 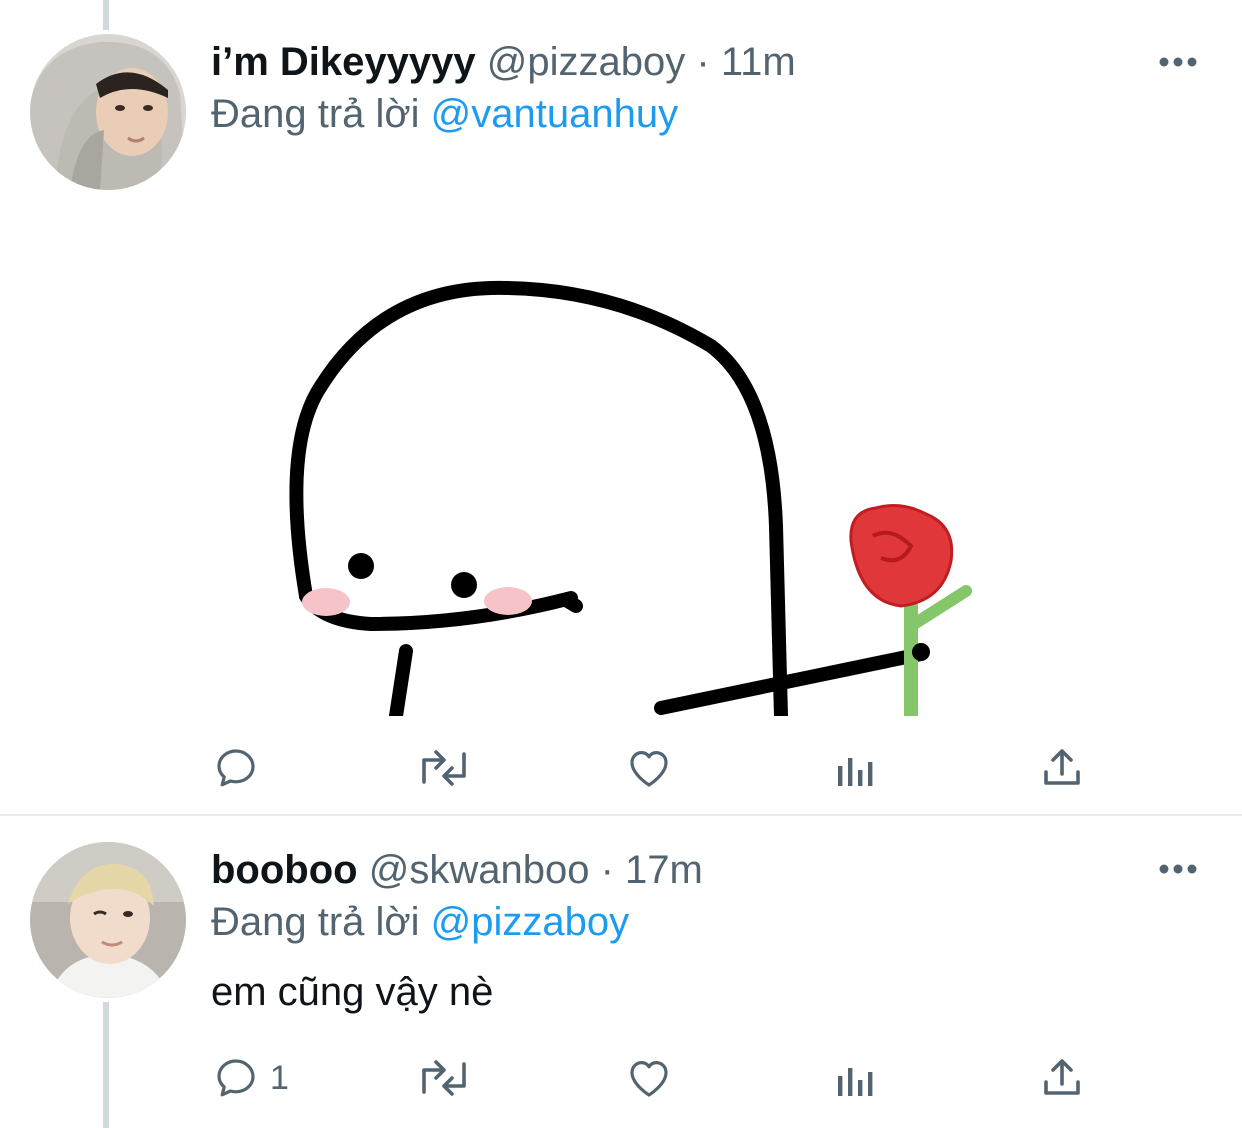 I want to click on tweet-text: em cũng vậy nè, so click(x=352, y=992).